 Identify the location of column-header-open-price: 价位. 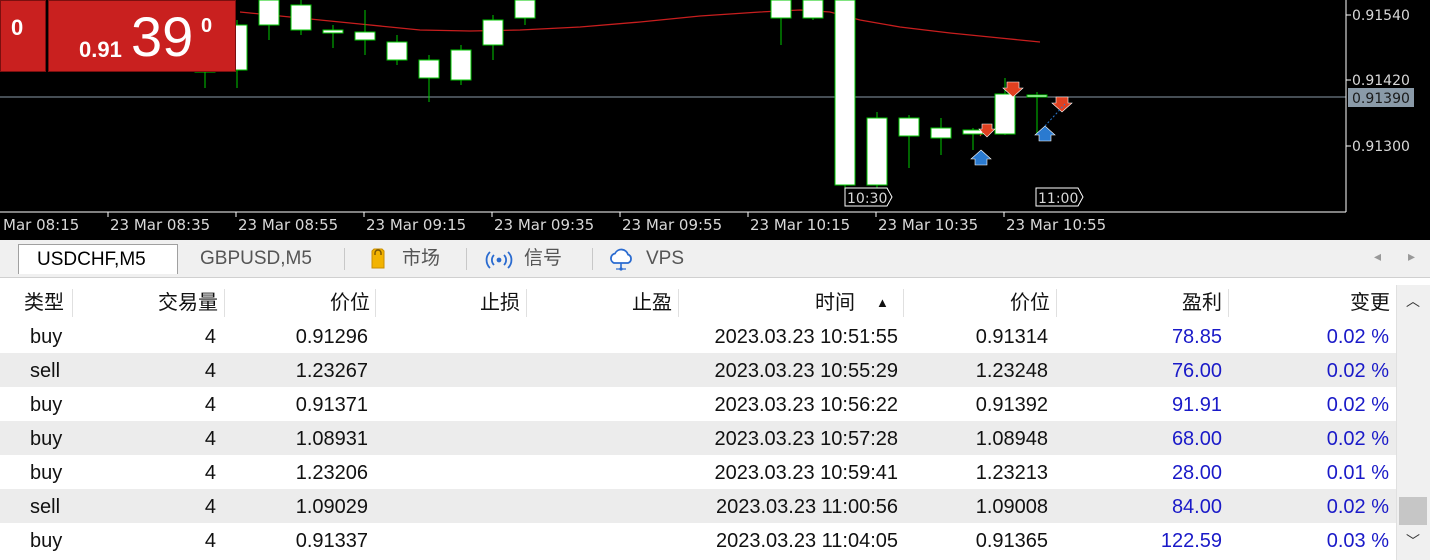
(300, 302).